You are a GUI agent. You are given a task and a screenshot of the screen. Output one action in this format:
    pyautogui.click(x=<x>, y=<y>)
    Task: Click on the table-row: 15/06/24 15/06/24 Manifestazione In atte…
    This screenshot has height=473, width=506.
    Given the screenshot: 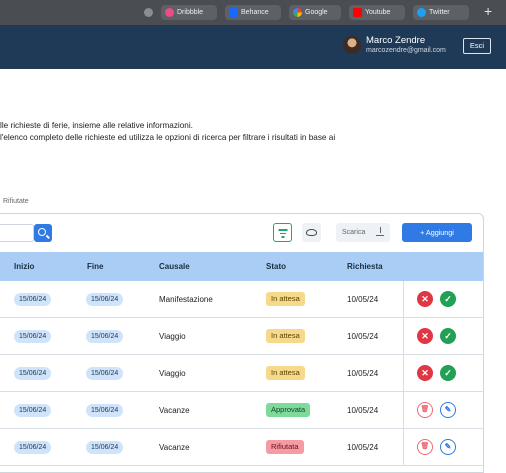 What is the action you would take?
    pyautogui.click(x=241, y=299)
    